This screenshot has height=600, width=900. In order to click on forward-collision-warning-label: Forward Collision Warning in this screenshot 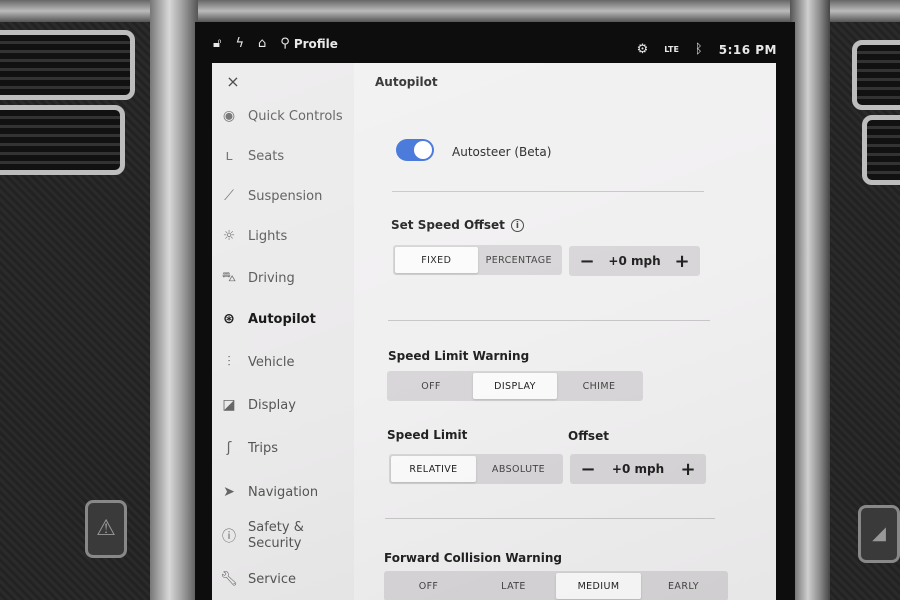, I will do `click(473, 558)`.